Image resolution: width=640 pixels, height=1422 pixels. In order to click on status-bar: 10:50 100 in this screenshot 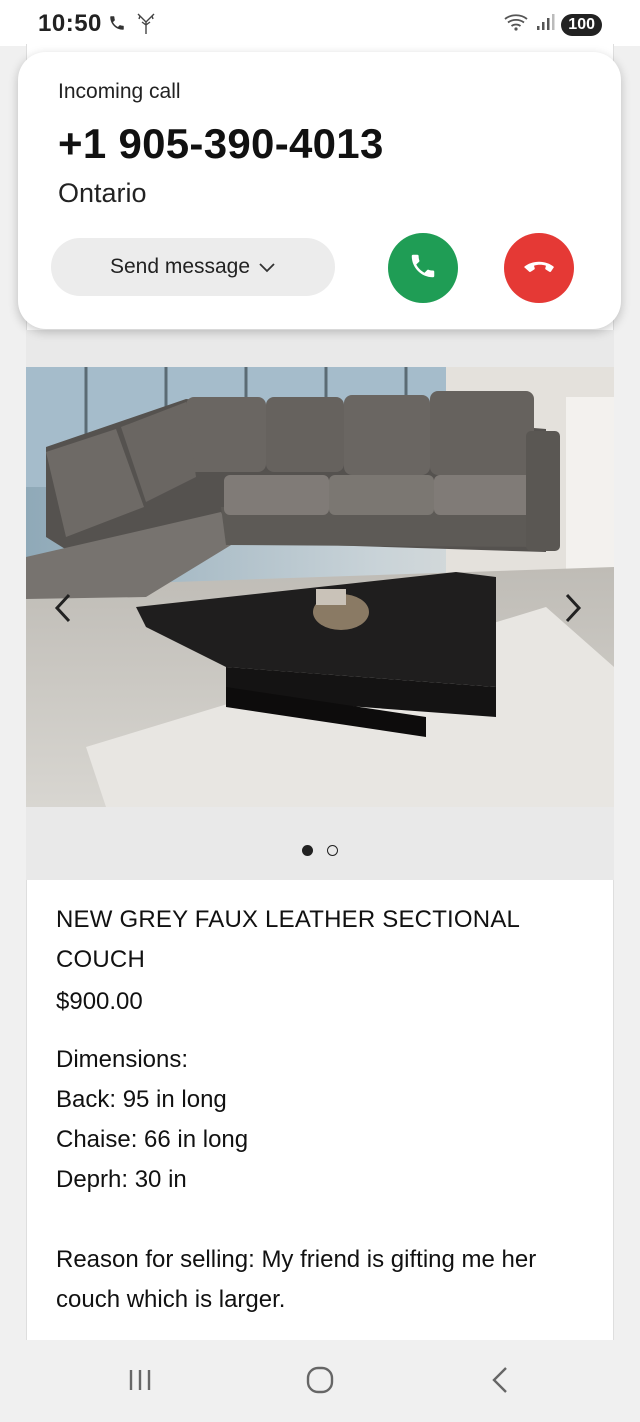, I will do `click(320, 23)`.